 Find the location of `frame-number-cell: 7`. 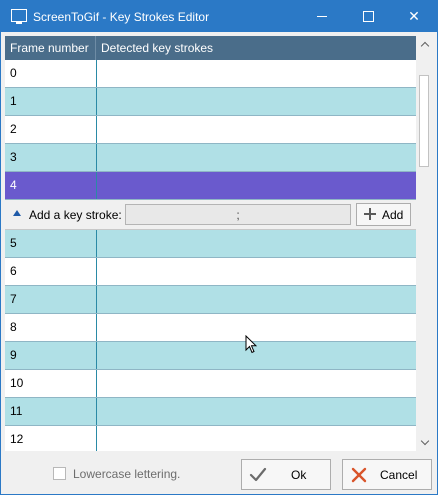

frame-number-cell: 7 is located at coordinates (51, 299).